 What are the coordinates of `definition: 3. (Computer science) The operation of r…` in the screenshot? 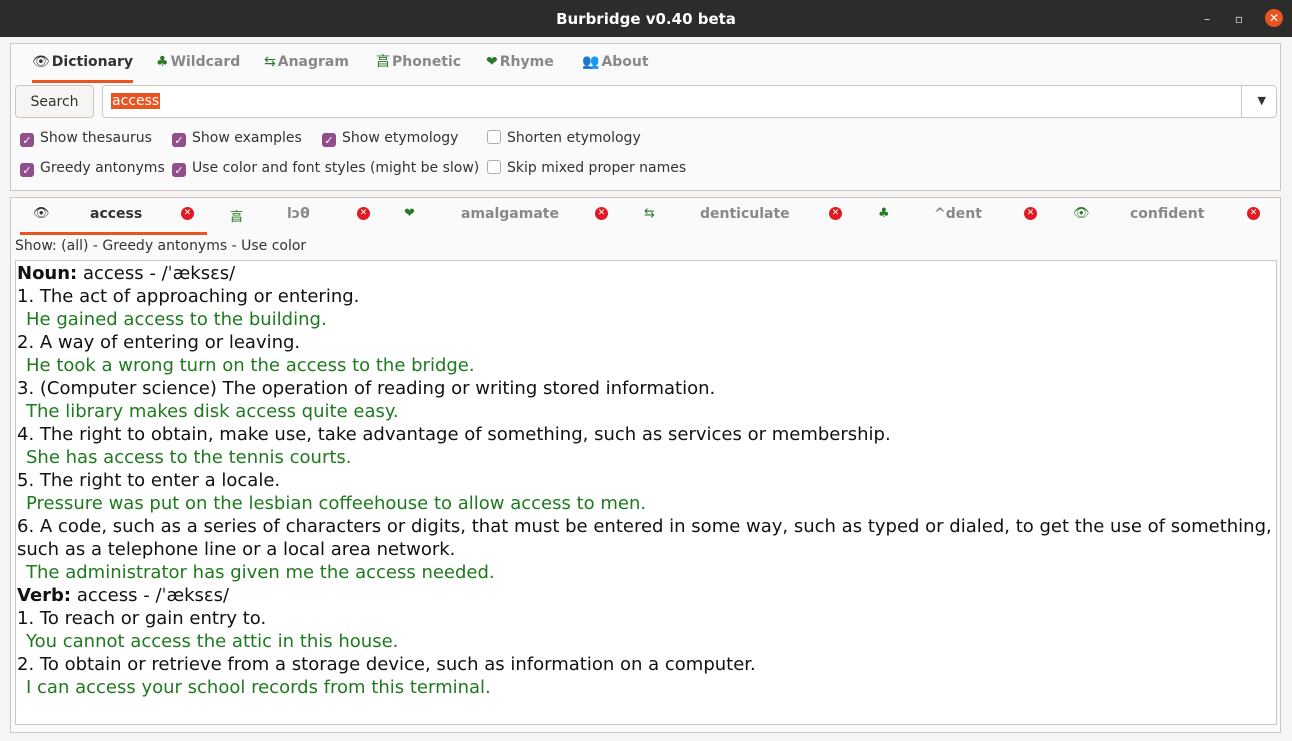 It's located at (366, 388).